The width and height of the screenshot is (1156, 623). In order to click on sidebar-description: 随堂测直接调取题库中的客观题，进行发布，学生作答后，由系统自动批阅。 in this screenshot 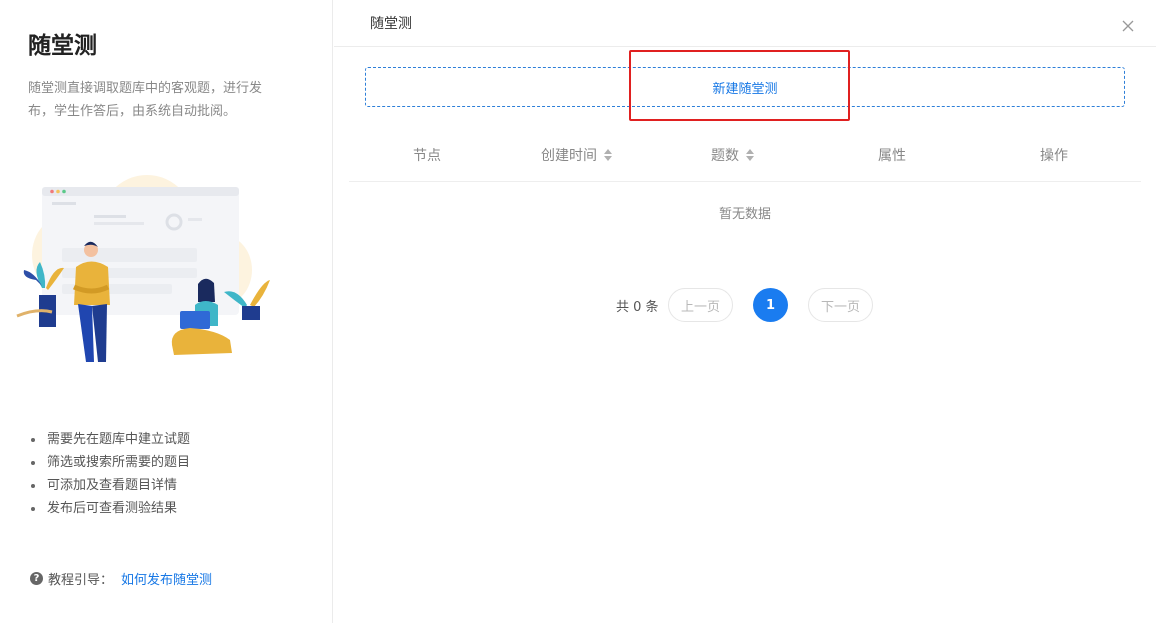, I will do `click(145, 100)`.